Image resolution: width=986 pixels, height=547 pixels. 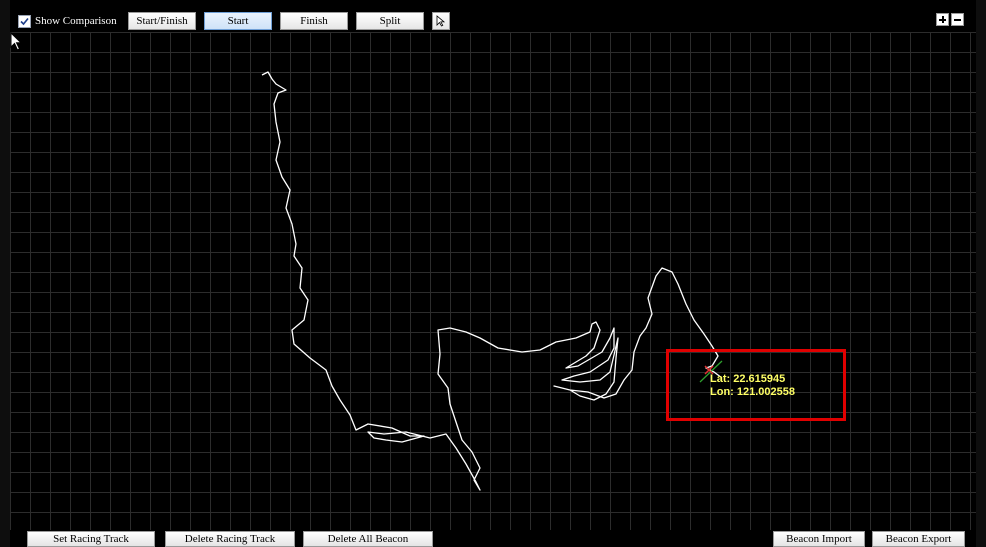 I want to click on left-border, so click(x=5, y=273).